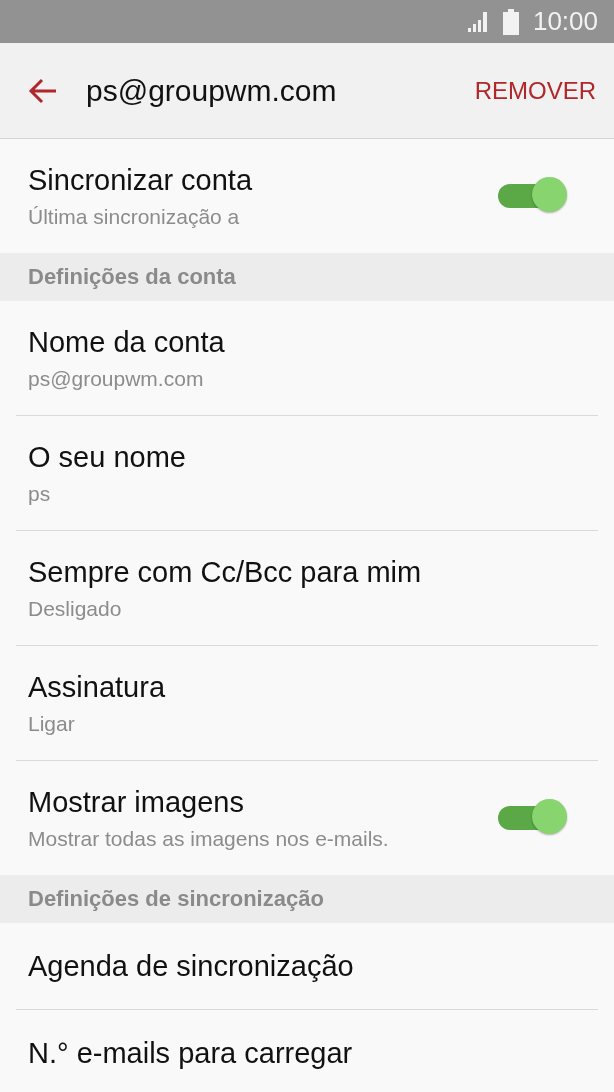  I want to click on setting-summary: ps, so click(40, 493).